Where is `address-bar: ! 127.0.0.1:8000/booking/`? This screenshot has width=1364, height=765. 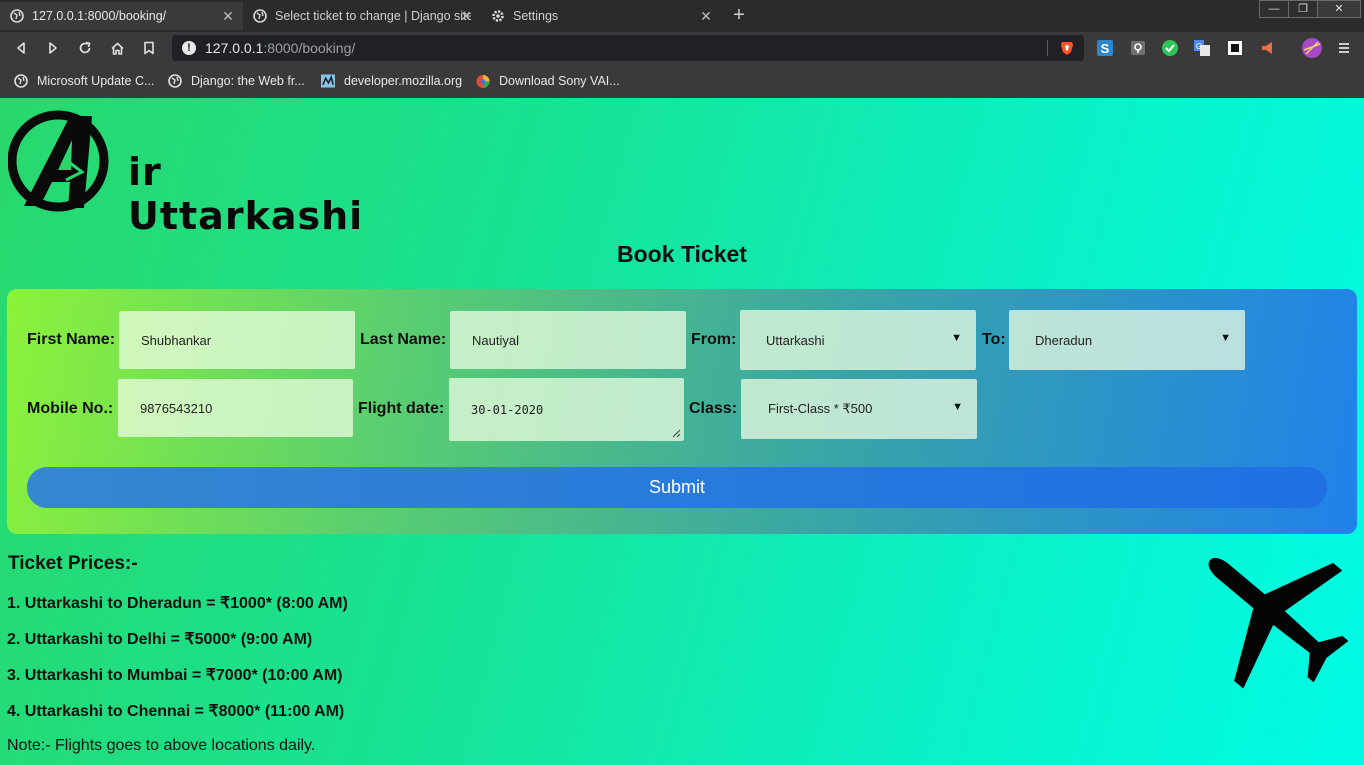
address-bar: ! 127.0.0.1:8000/booking/ is located at coordinates (628, 48).